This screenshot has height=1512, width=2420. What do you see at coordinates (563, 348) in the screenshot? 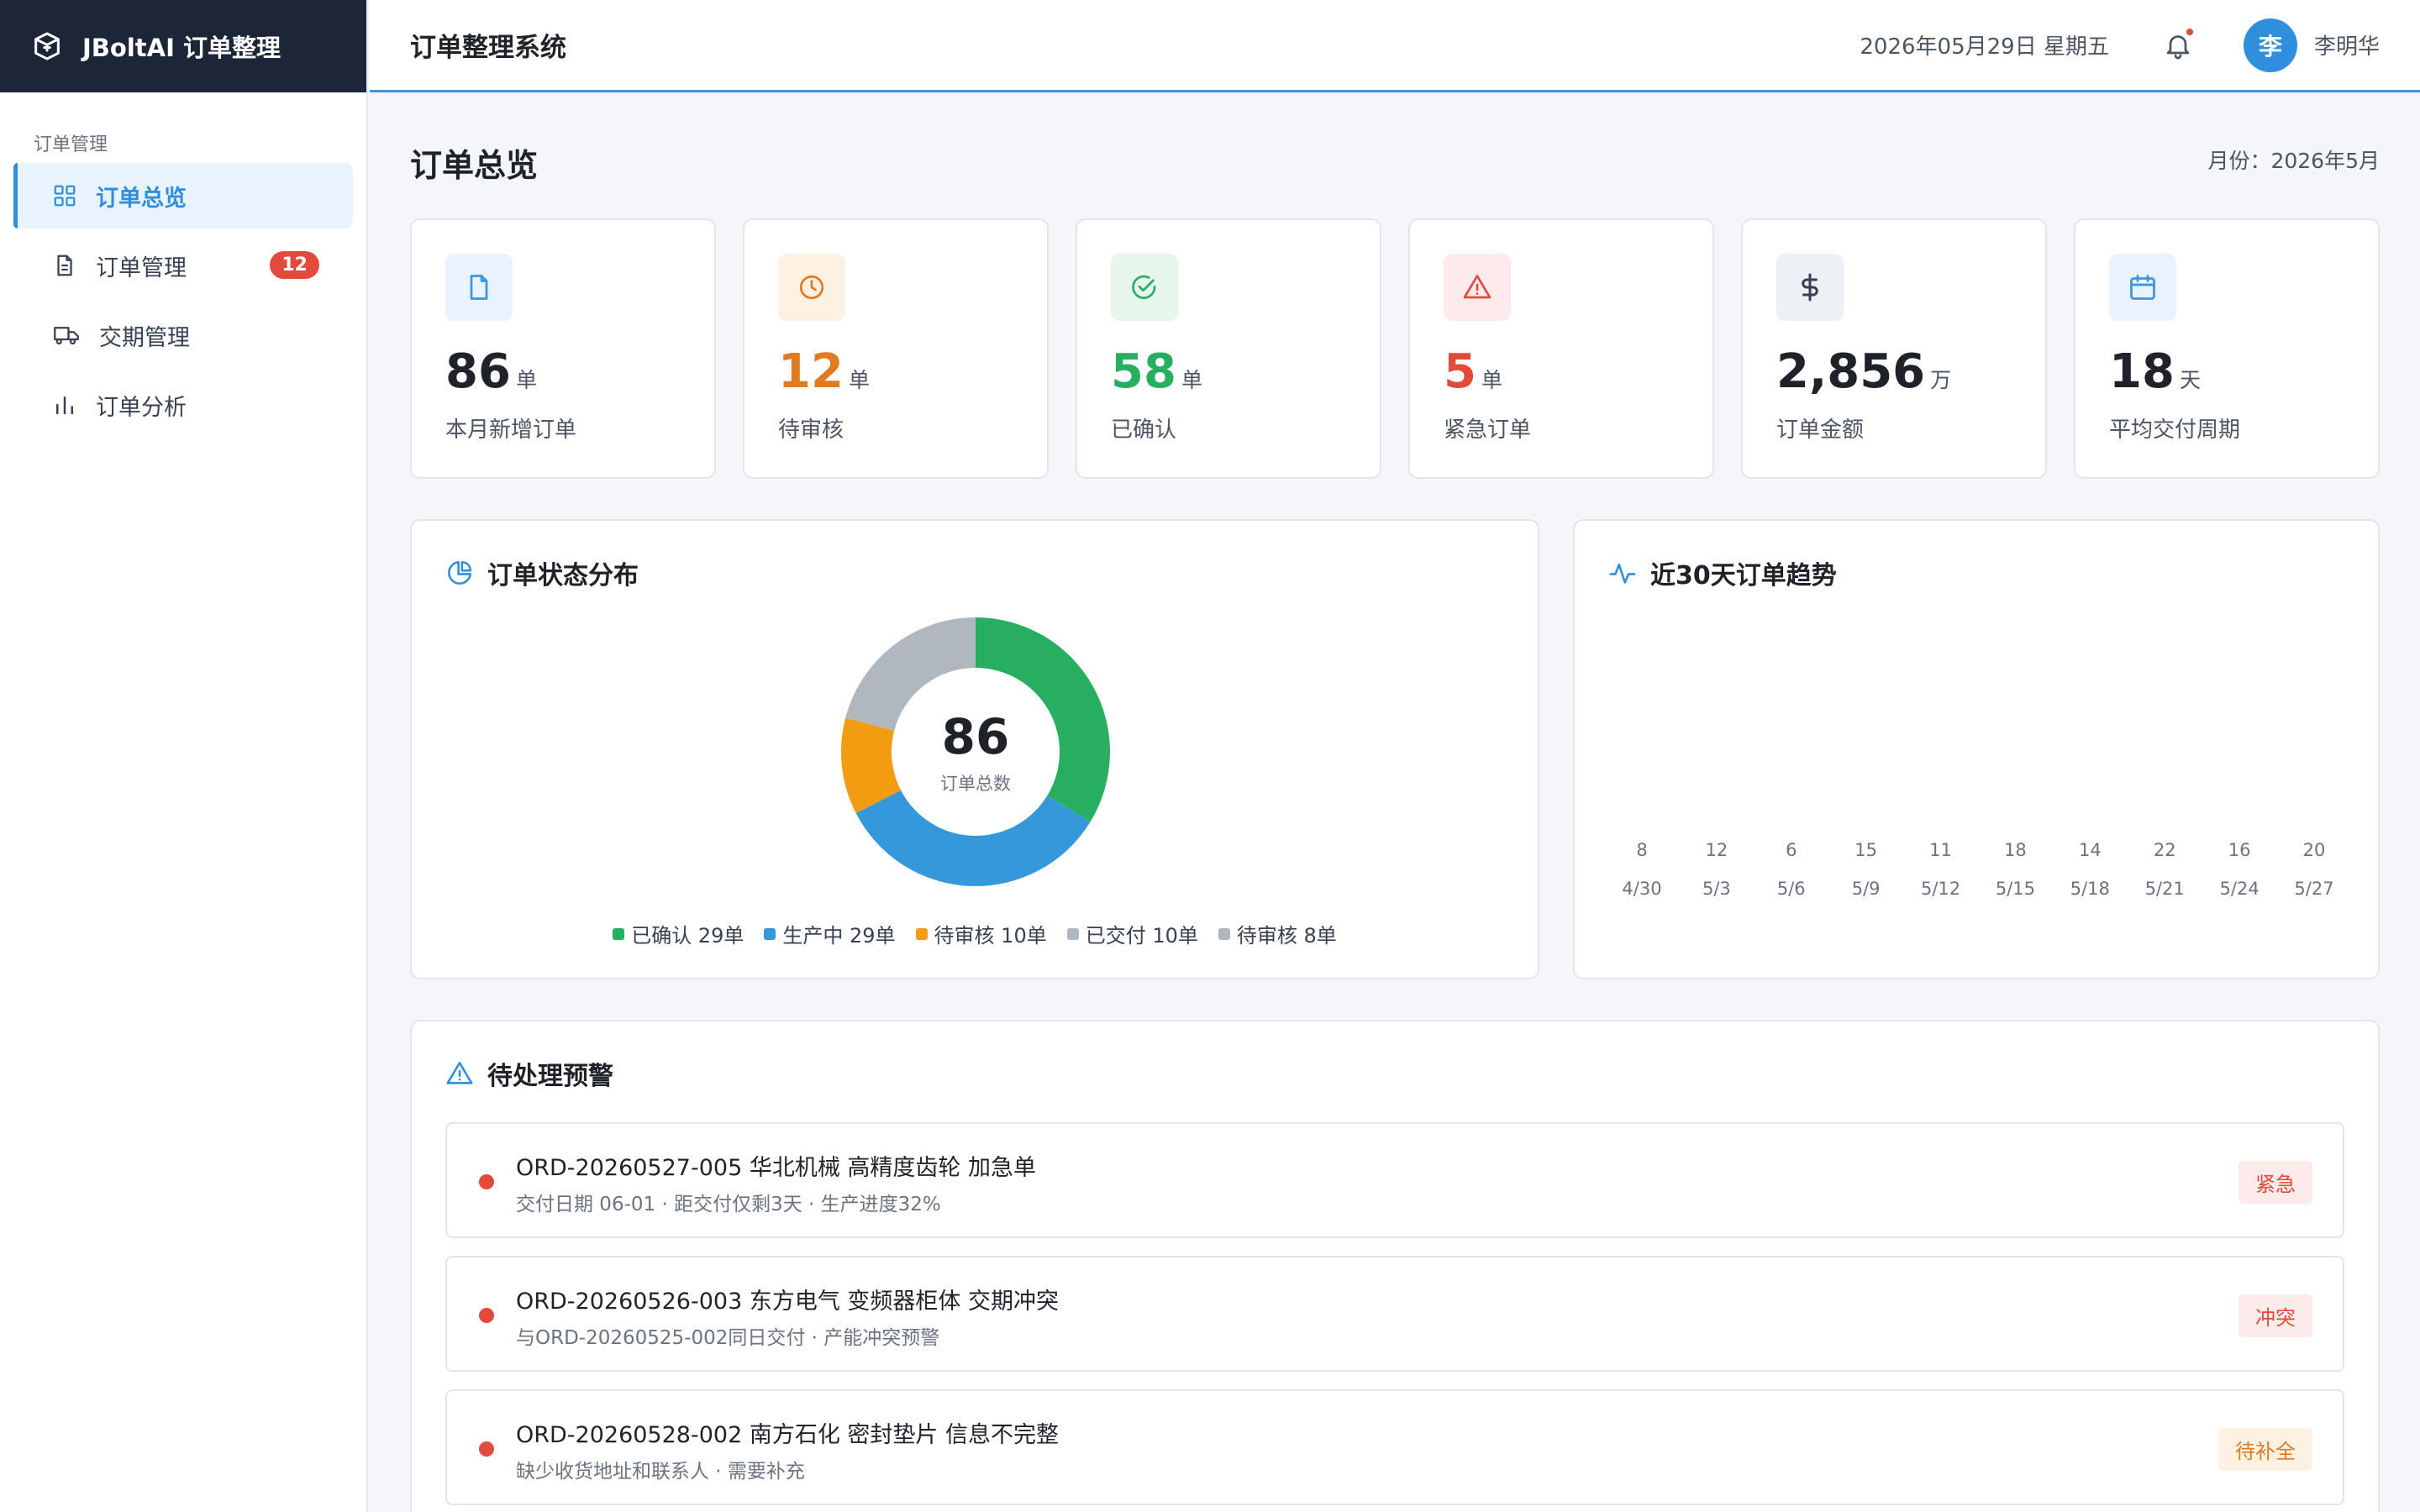
I see `stat-card-new-orders: 86 单 本月新增订单` at bounding box center [563, 348].